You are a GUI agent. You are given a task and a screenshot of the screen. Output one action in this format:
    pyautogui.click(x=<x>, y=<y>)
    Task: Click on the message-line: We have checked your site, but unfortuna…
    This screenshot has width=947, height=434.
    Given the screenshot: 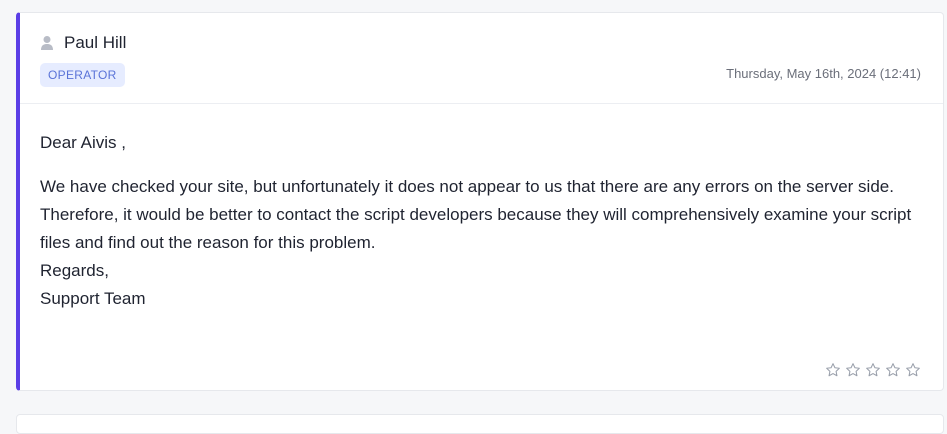 What is the action you would take?
    pyautogui.click(x=467, y=186)
    